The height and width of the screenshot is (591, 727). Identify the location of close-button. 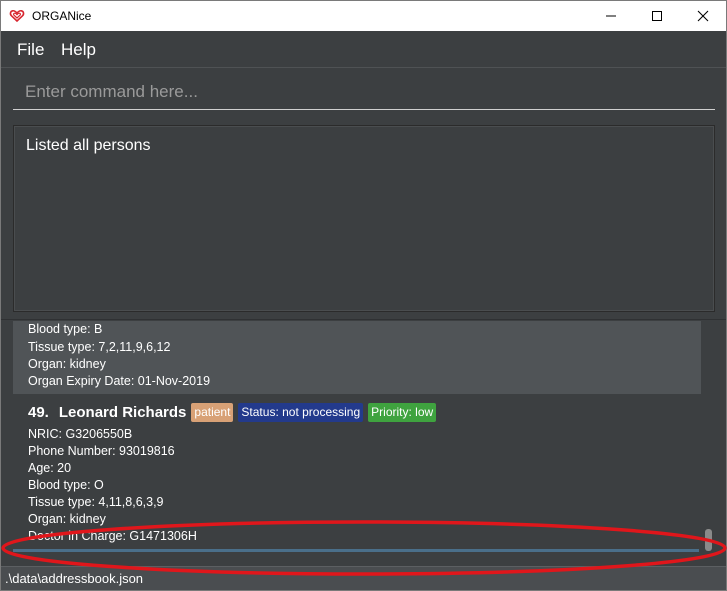
(703, 16).